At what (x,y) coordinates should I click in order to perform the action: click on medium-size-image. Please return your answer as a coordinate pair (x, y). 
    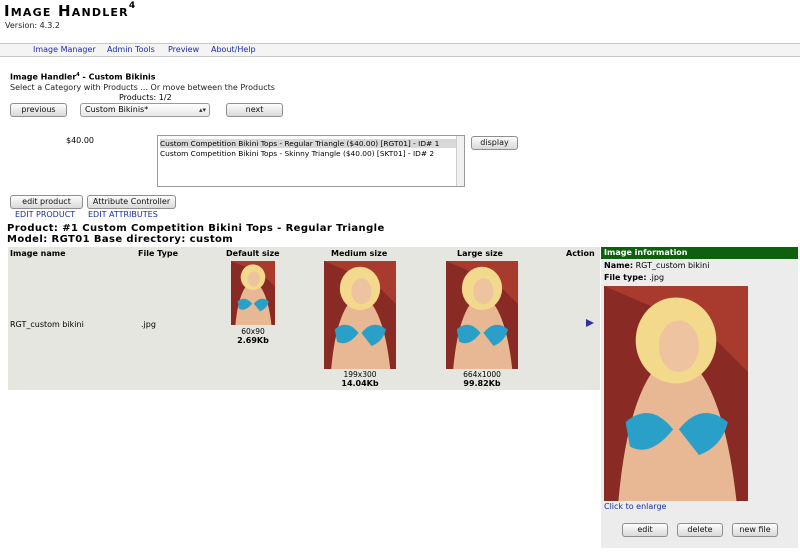
    Looking at the image, I should click on (360, 315).